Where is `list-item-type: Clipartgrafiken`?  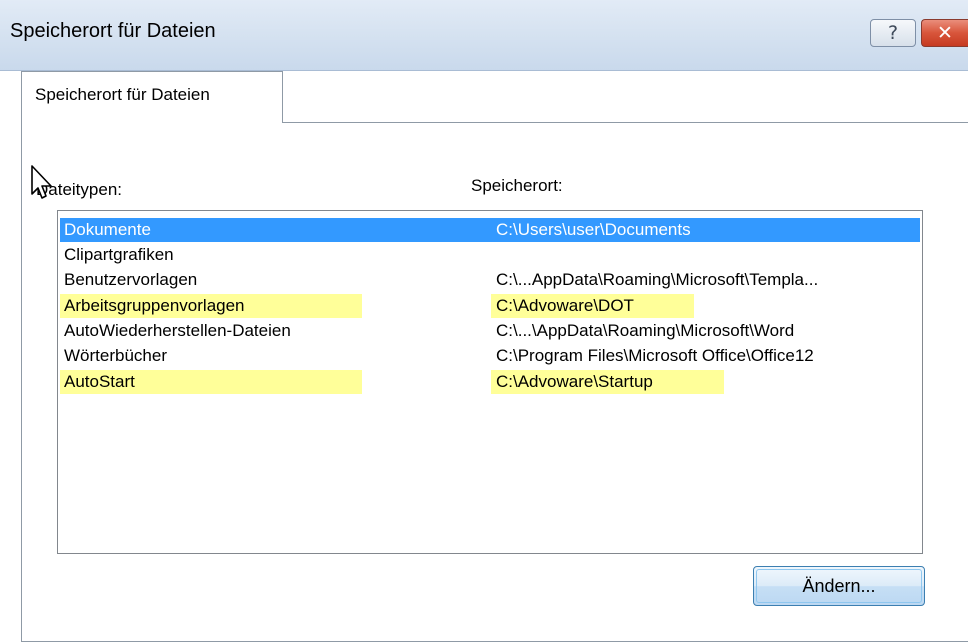
list-item-type: Clipartgrafiken is located at coordinates (119, 254).